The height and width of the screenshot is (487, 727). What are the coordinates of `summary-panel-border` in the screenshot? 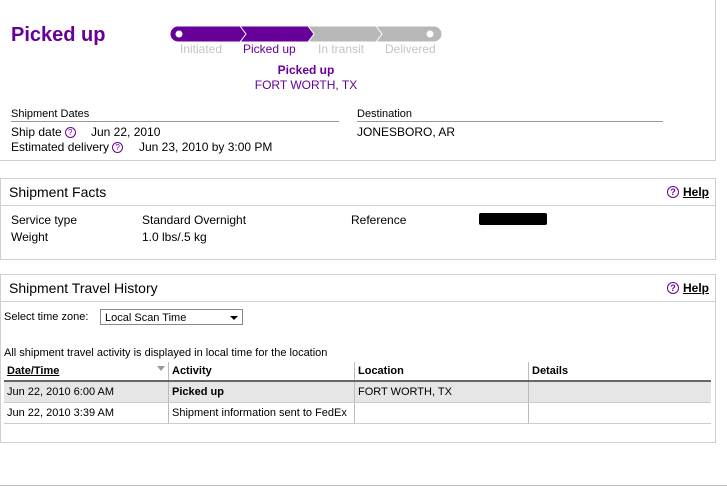 It's located at (715, 80).